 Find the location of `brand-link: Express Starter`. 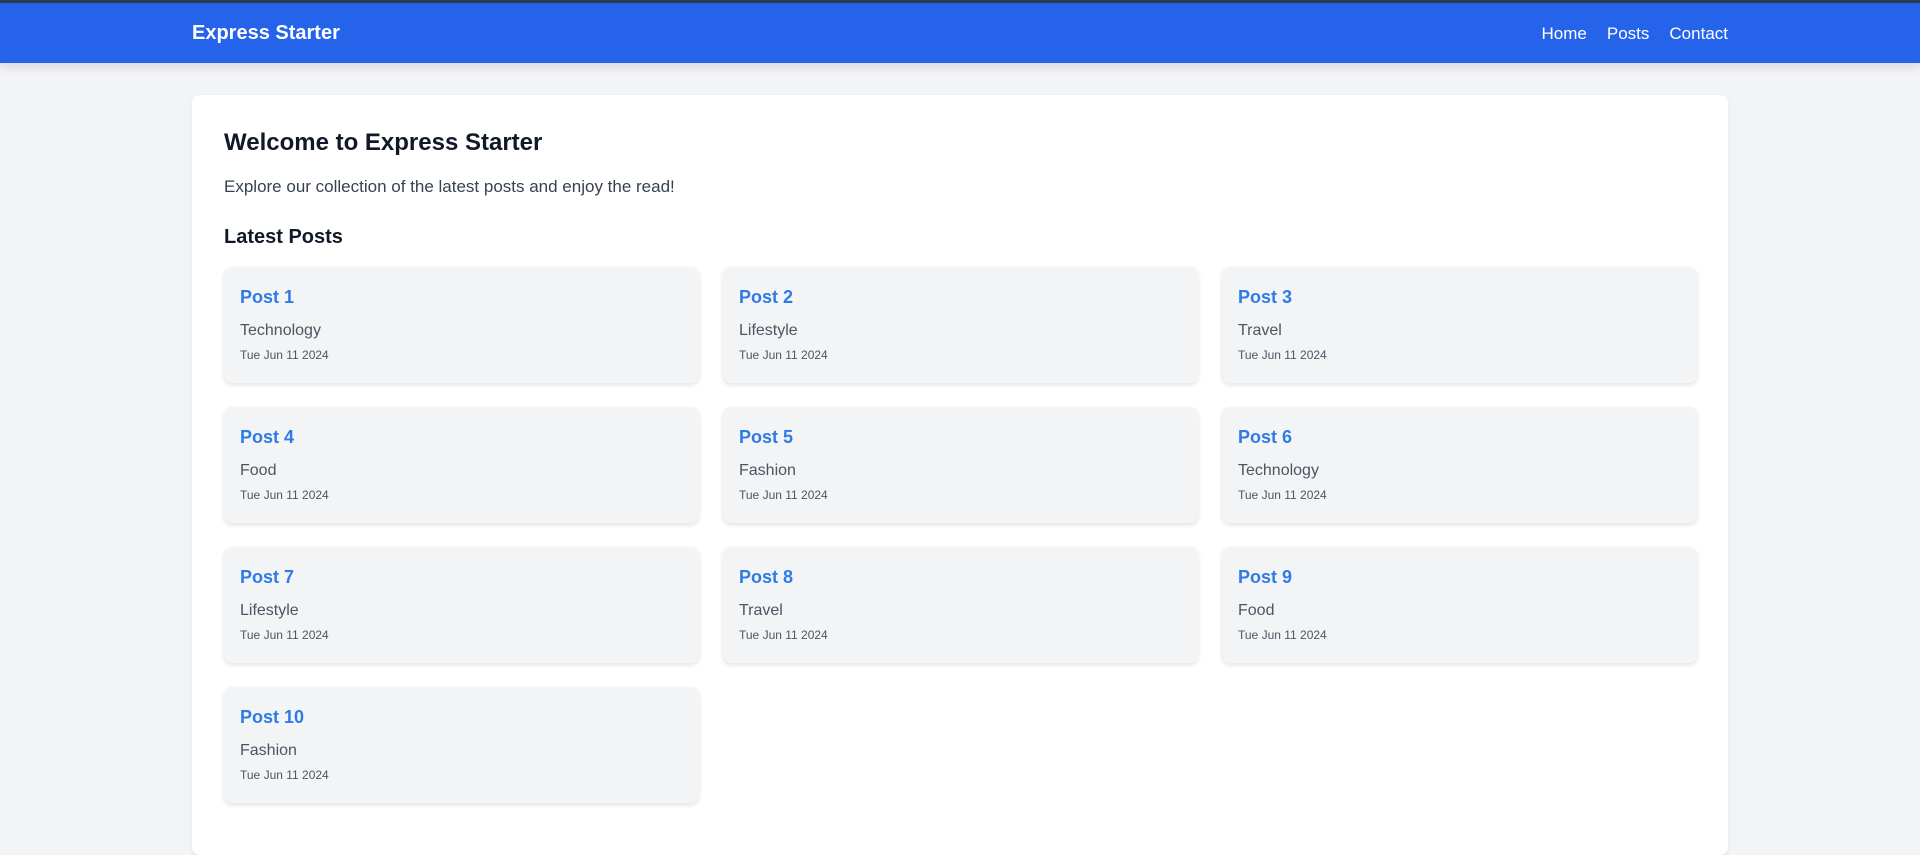

brand-link: Express Starter is located at coordinates (266, 33).